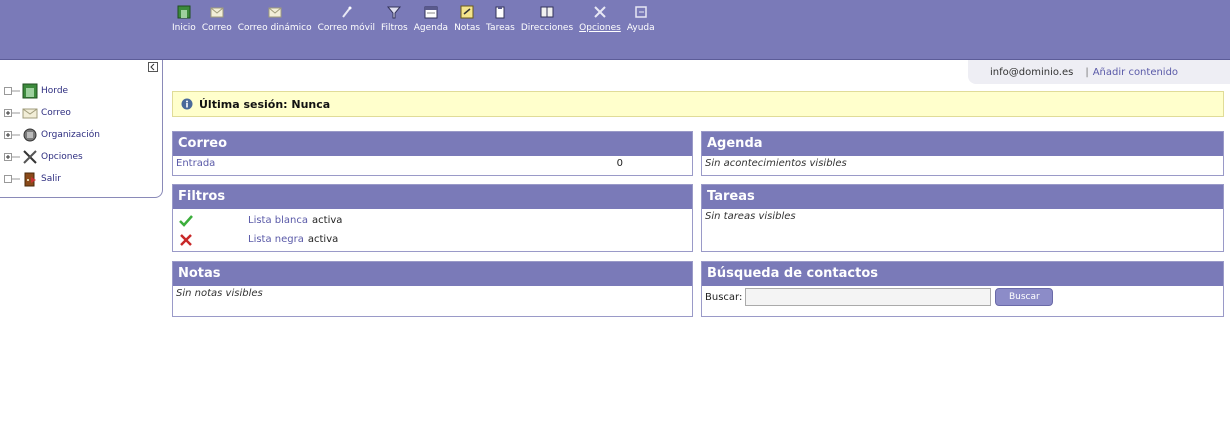 This screenshot has width=1230, height=447. What do you see at coordinates (30, 135) in the screenshot?
I see `organization-icon` at bounding box center [30, 135].